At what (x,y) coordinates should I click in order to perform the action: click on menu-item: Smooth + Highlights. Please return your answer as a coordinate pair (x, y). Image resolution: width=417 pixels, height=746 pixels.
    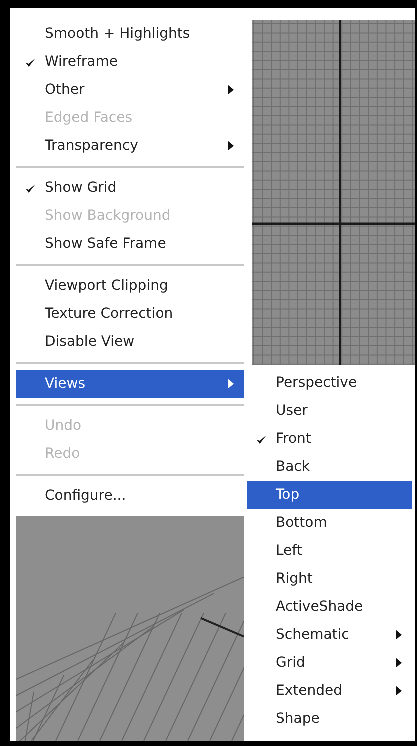
    Looking at the image, I should click on (130, 34).